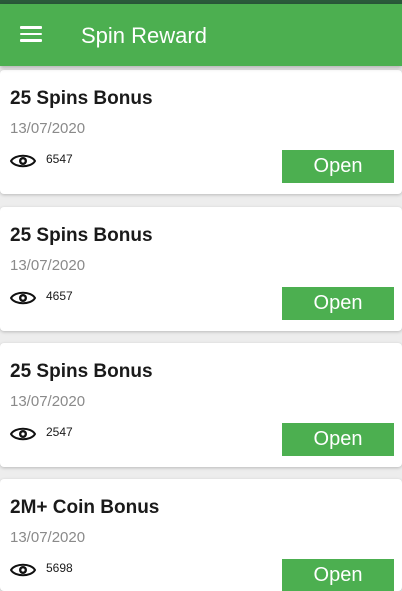  Describe the element at coordinates (31, 34) in the screenshot. I see `hamburger-menu-icon` at that location.